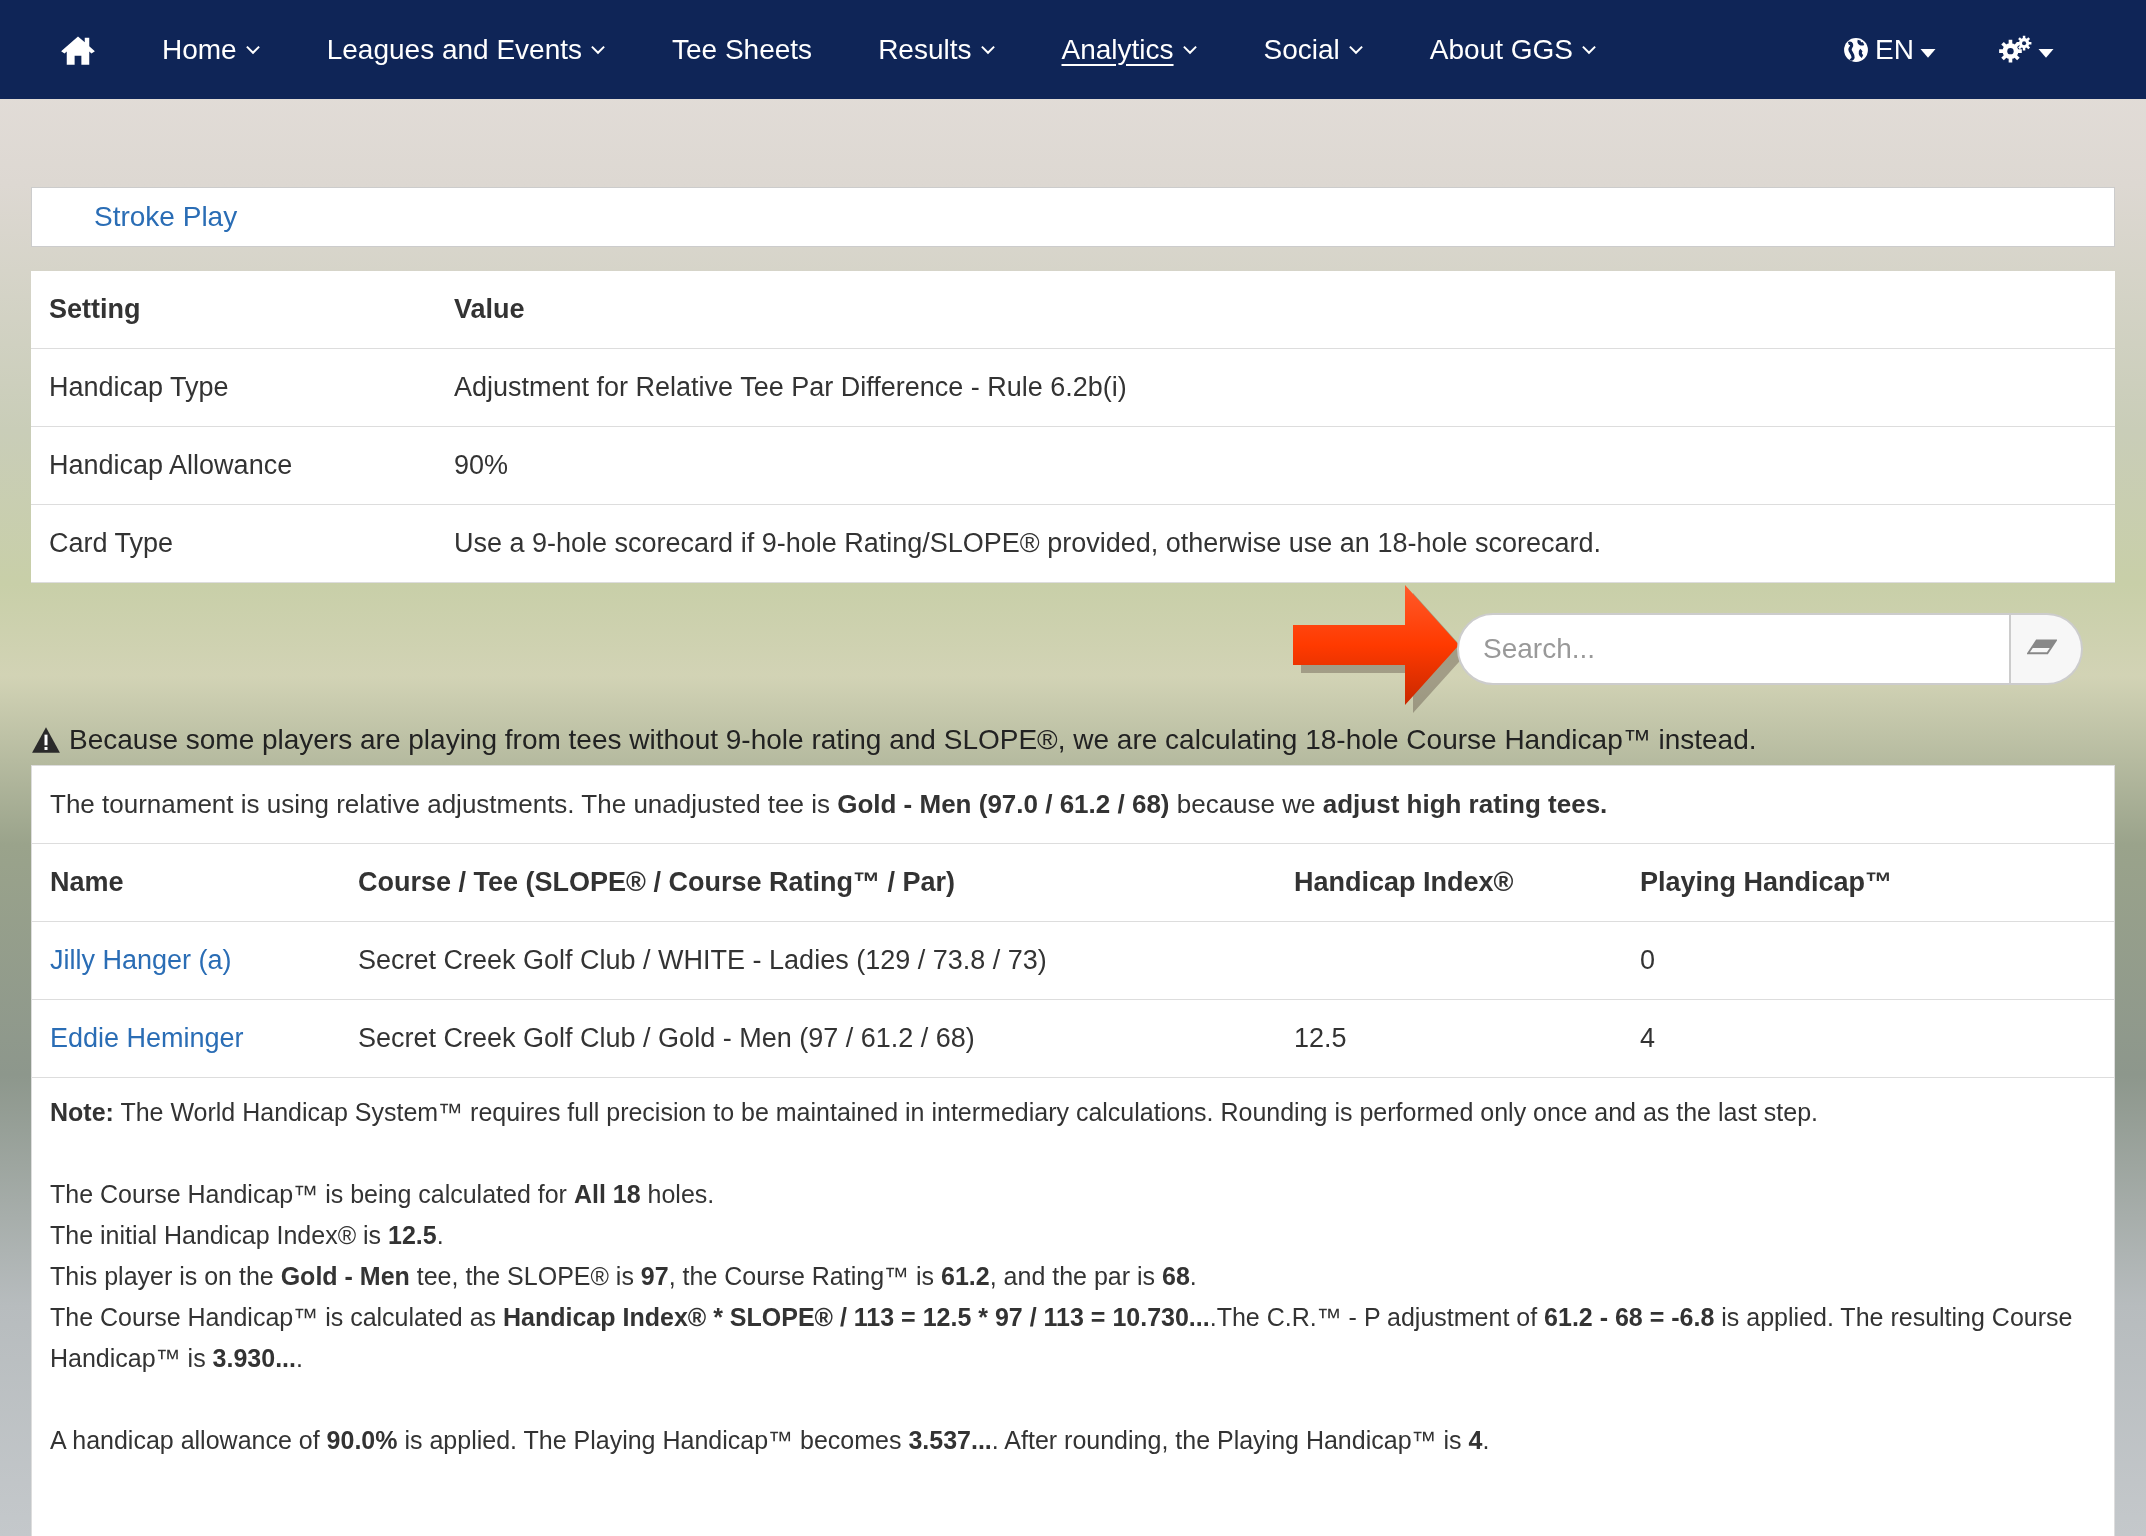  What do you see at coordinates (1275, 465) in the screenshot?
I see `table-cell: 90%` at bounding box center [1275, 465].